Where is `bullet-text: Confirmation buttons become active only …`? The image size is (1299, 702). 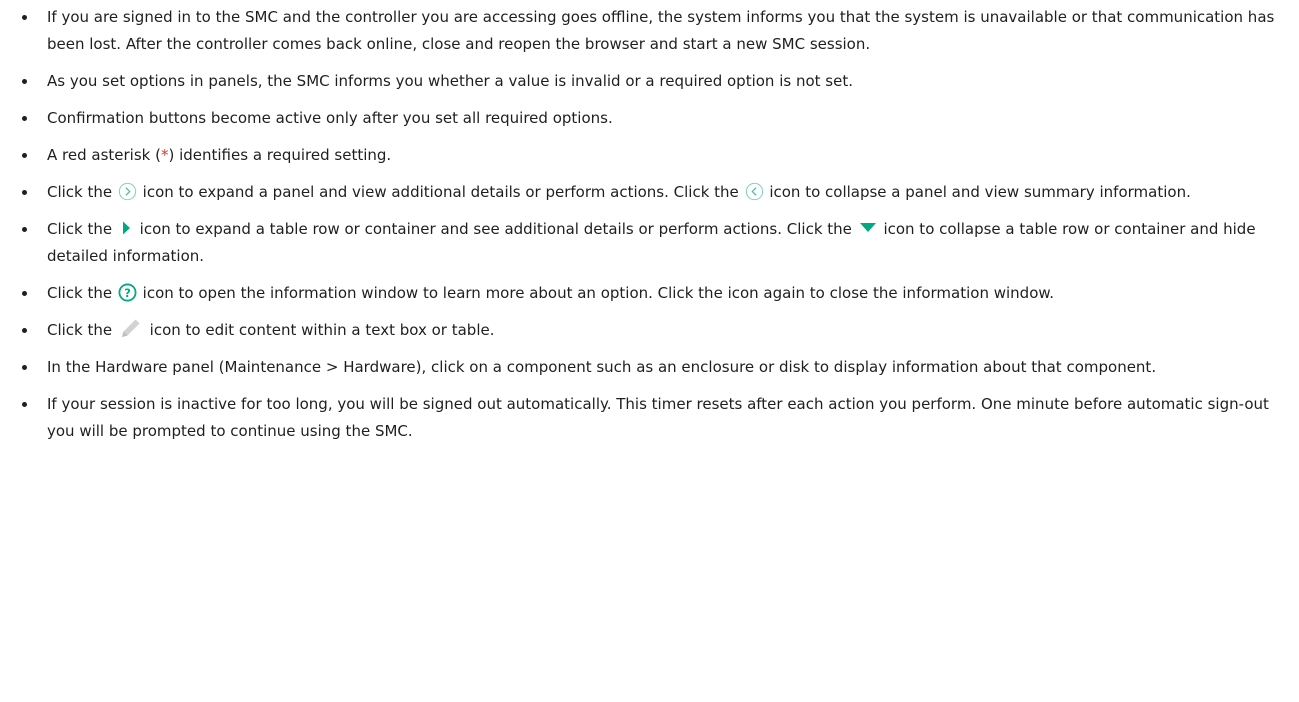
bullet-text: Confirmation buttons become active only … is located at coordinates (330, 118).